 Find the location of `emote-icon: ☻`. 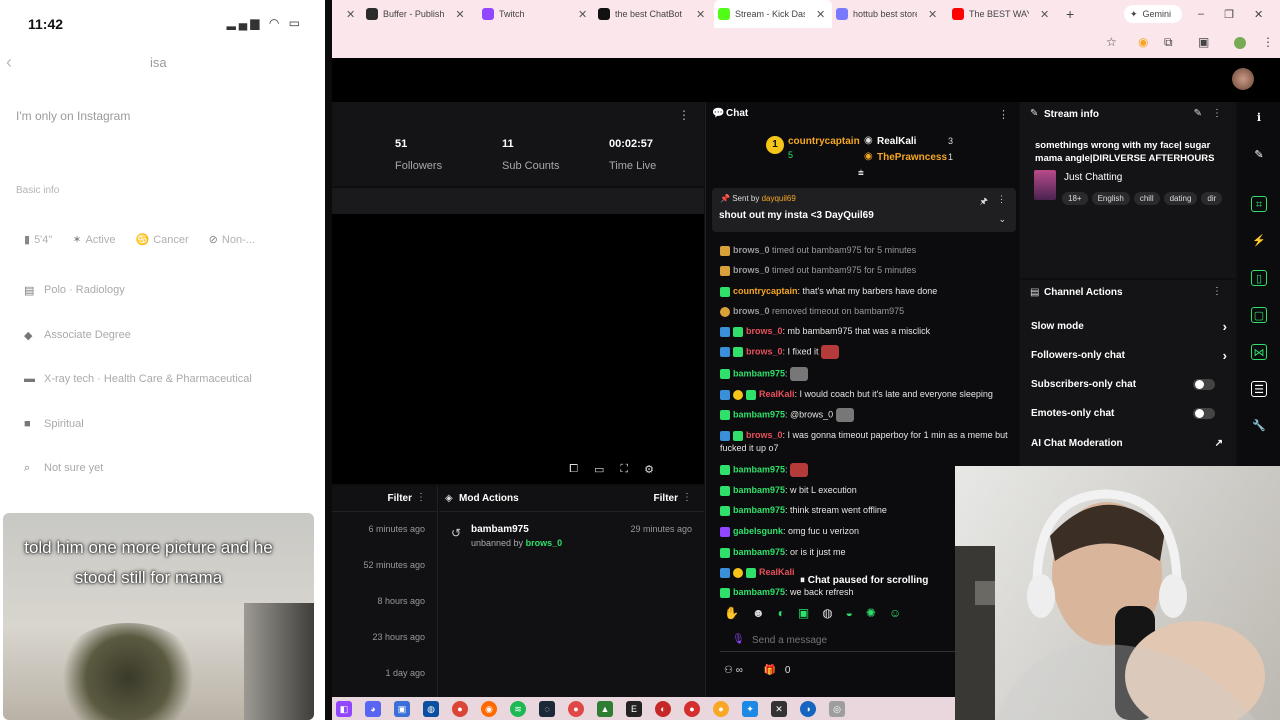

emote-icon: ☻ is located at coordinates (758, 613).